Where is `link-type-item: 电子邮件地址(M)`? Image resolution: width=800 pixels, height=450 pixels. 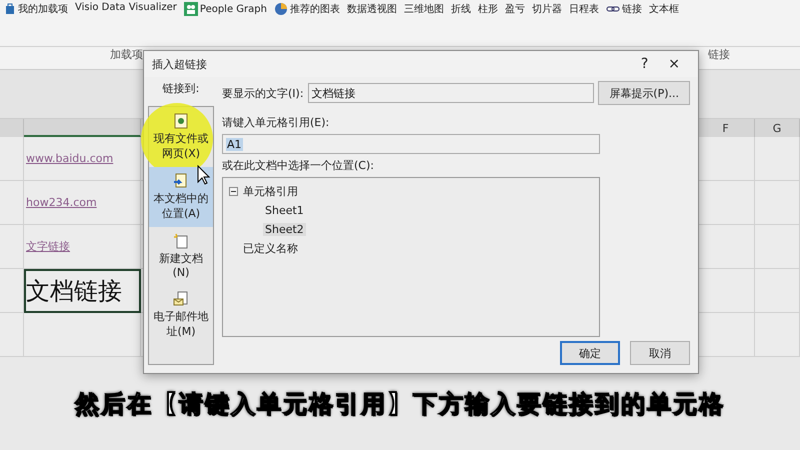
link-type-item: 电子邮件地址(M) is located at coordinates (181, 315).